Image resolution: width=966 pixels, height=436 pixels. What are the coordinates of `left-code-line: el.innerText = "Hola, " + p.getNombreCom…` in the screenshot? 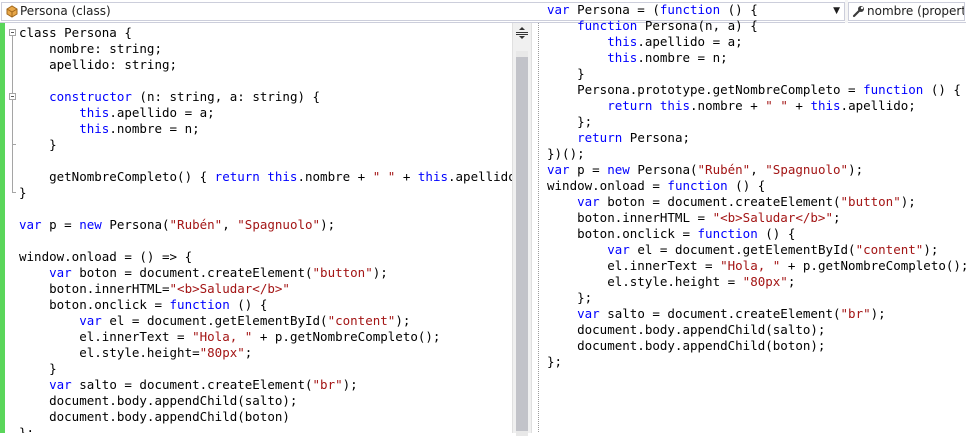 It's located at (265, 337).